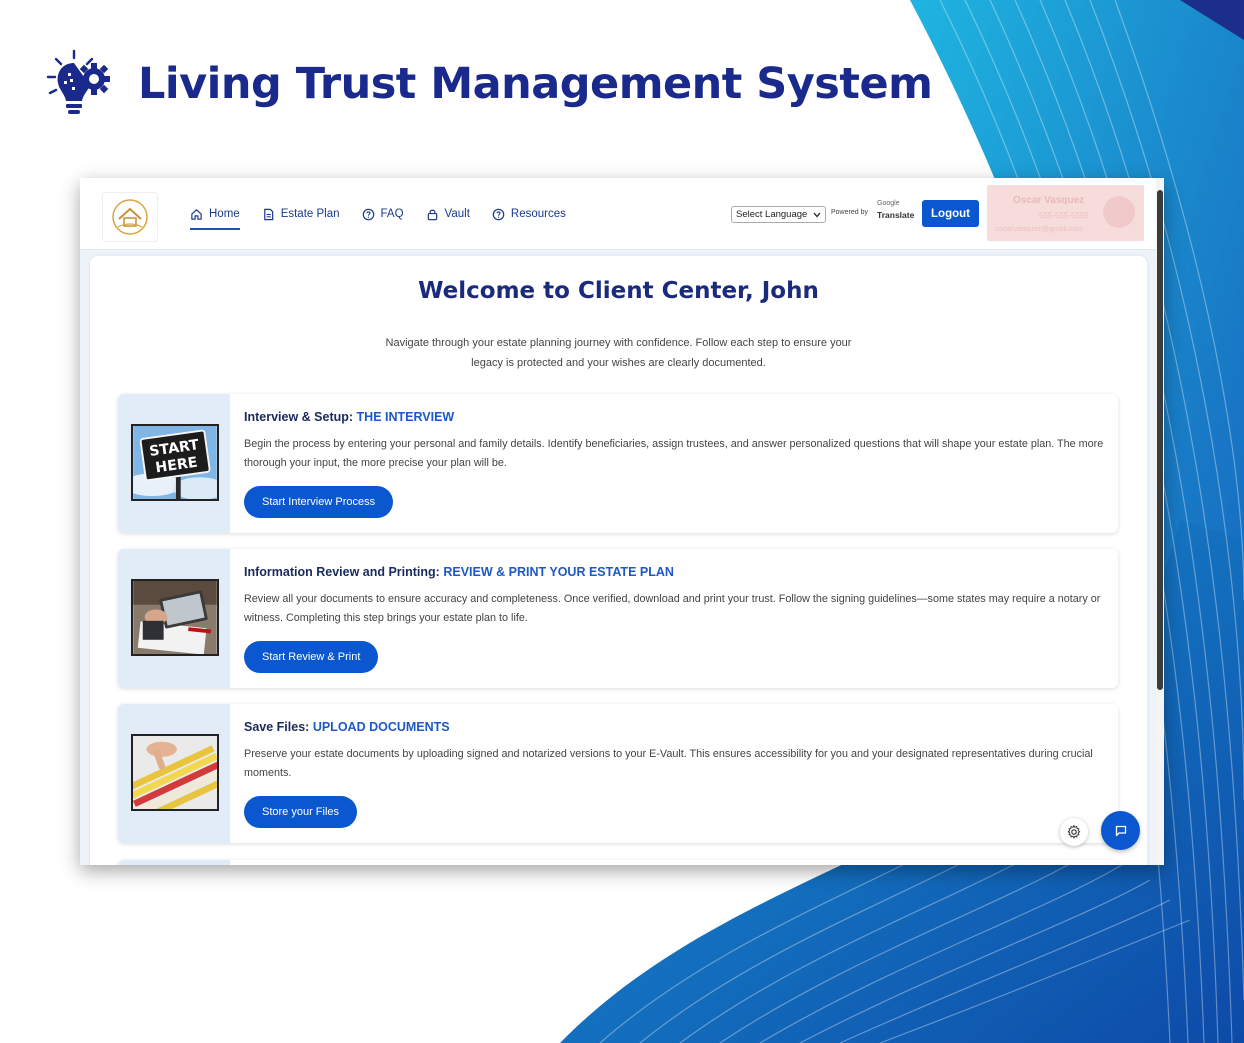 This screenshot has width=1244, height=1043. Describe the element at coordinates (817, 214) in the screenshot. I see `chevron-down-icon` at that location.